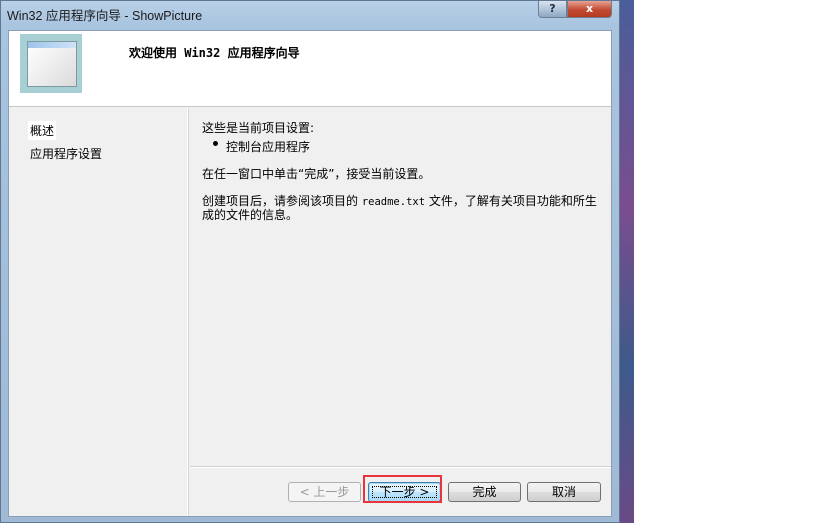 Image resolution: width=819 pixels, height=523 pixels. Describe the element at coordinates (105, 16) in the screenshot. I see `window-title: Win32 应用程序向导 - ShowPicture` at that location.